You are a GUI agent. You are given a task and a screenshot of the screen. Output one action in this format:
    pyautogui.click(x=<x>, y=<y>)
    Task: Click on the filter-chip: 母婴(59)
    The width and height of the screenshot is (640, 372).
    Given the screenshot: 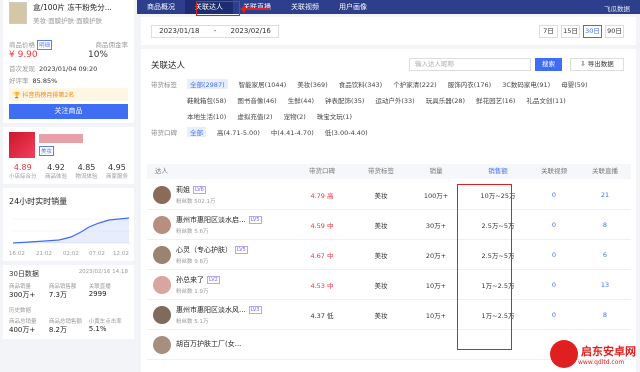 What is the action you would take?
    pyautogui.click(x=574, y=84)
    